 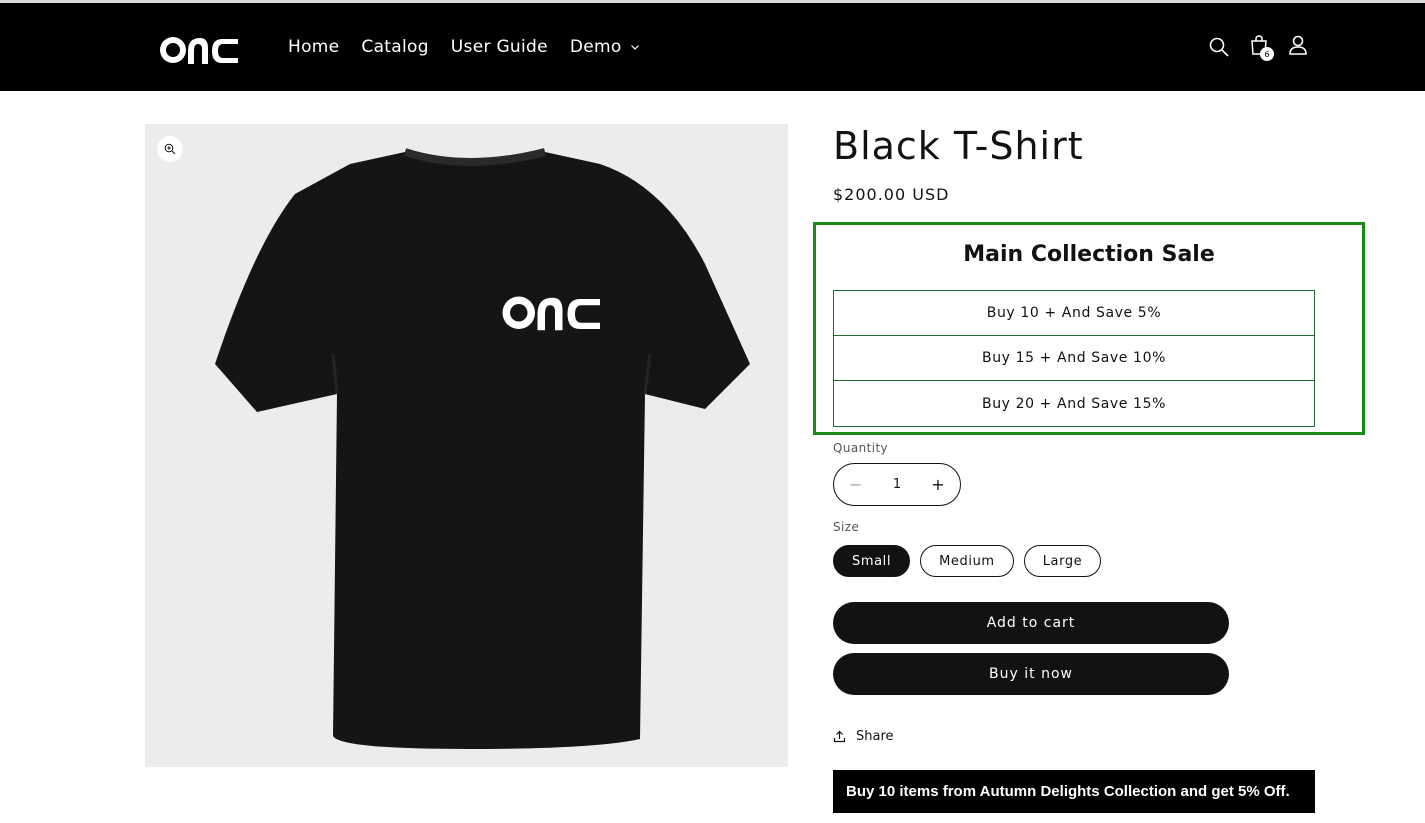 I want to click on sale-title: Main Collection Sale, so click(x=1089, y=254).